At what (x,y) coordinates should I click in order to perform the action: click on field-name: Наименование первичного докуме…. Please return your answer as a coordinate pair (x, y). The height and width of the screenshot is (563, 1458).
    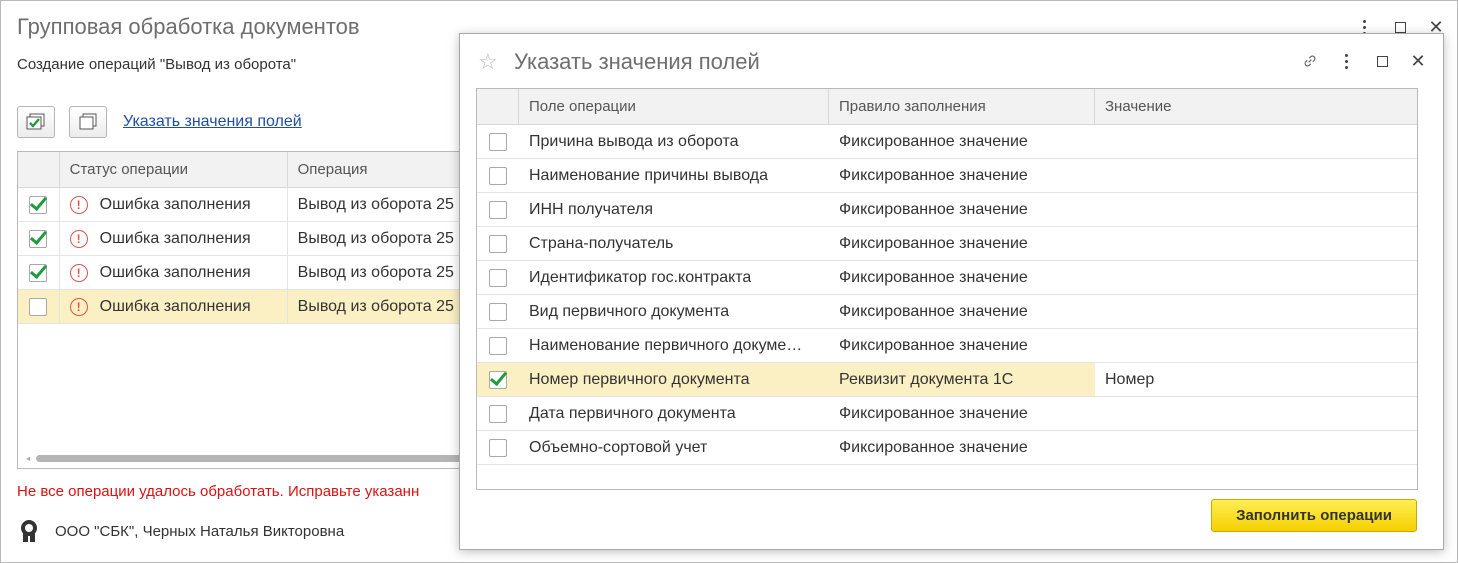
    Looking at the image, I should click on (666, 345).